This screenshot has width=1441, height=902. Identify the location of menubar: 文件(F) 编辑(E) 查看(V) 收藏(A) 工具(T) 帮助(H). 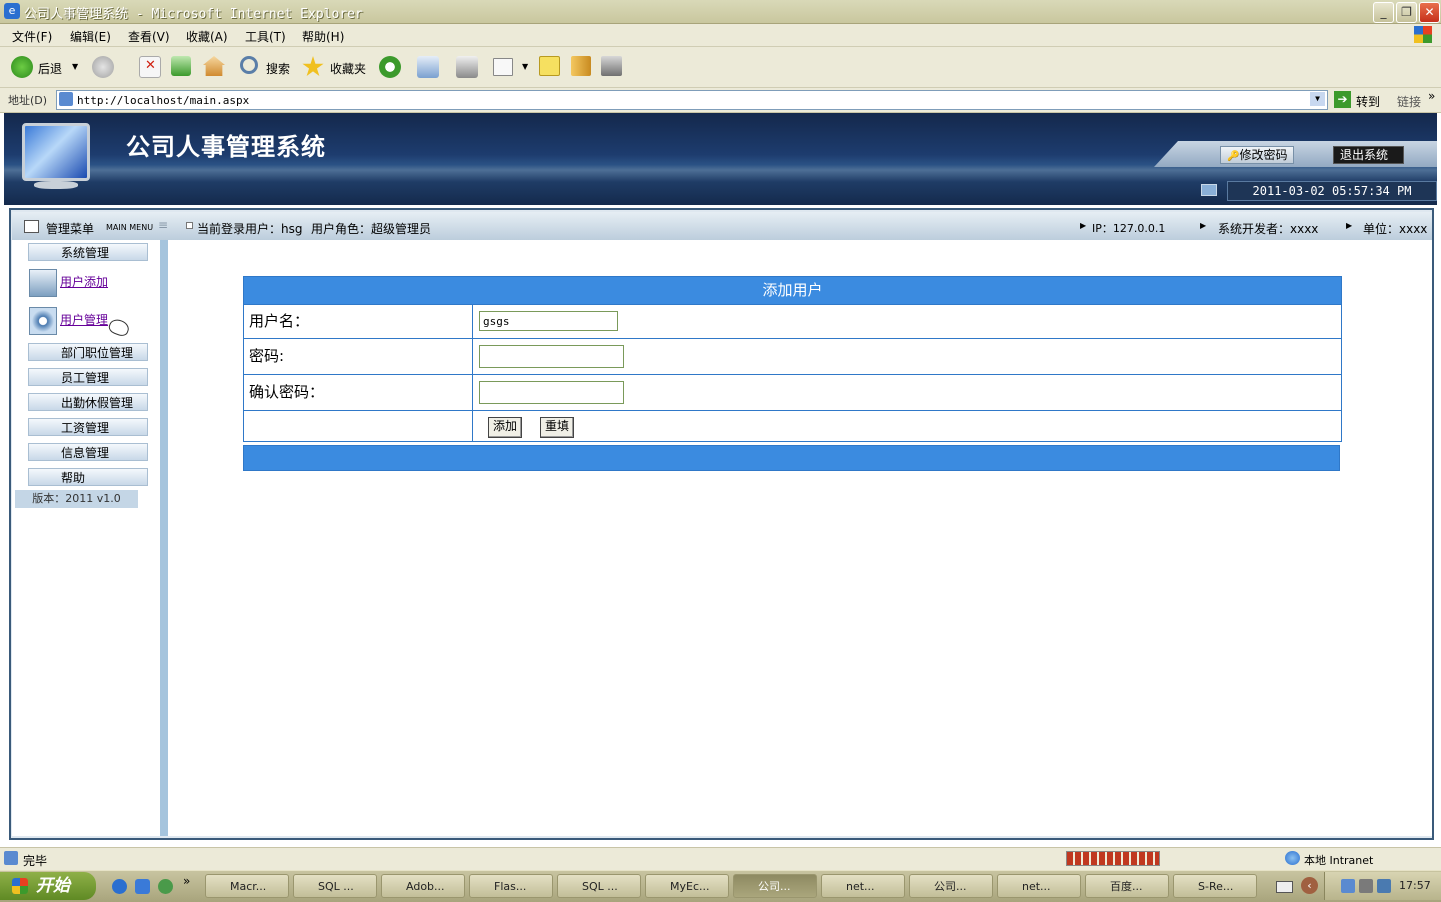
(720, 35).